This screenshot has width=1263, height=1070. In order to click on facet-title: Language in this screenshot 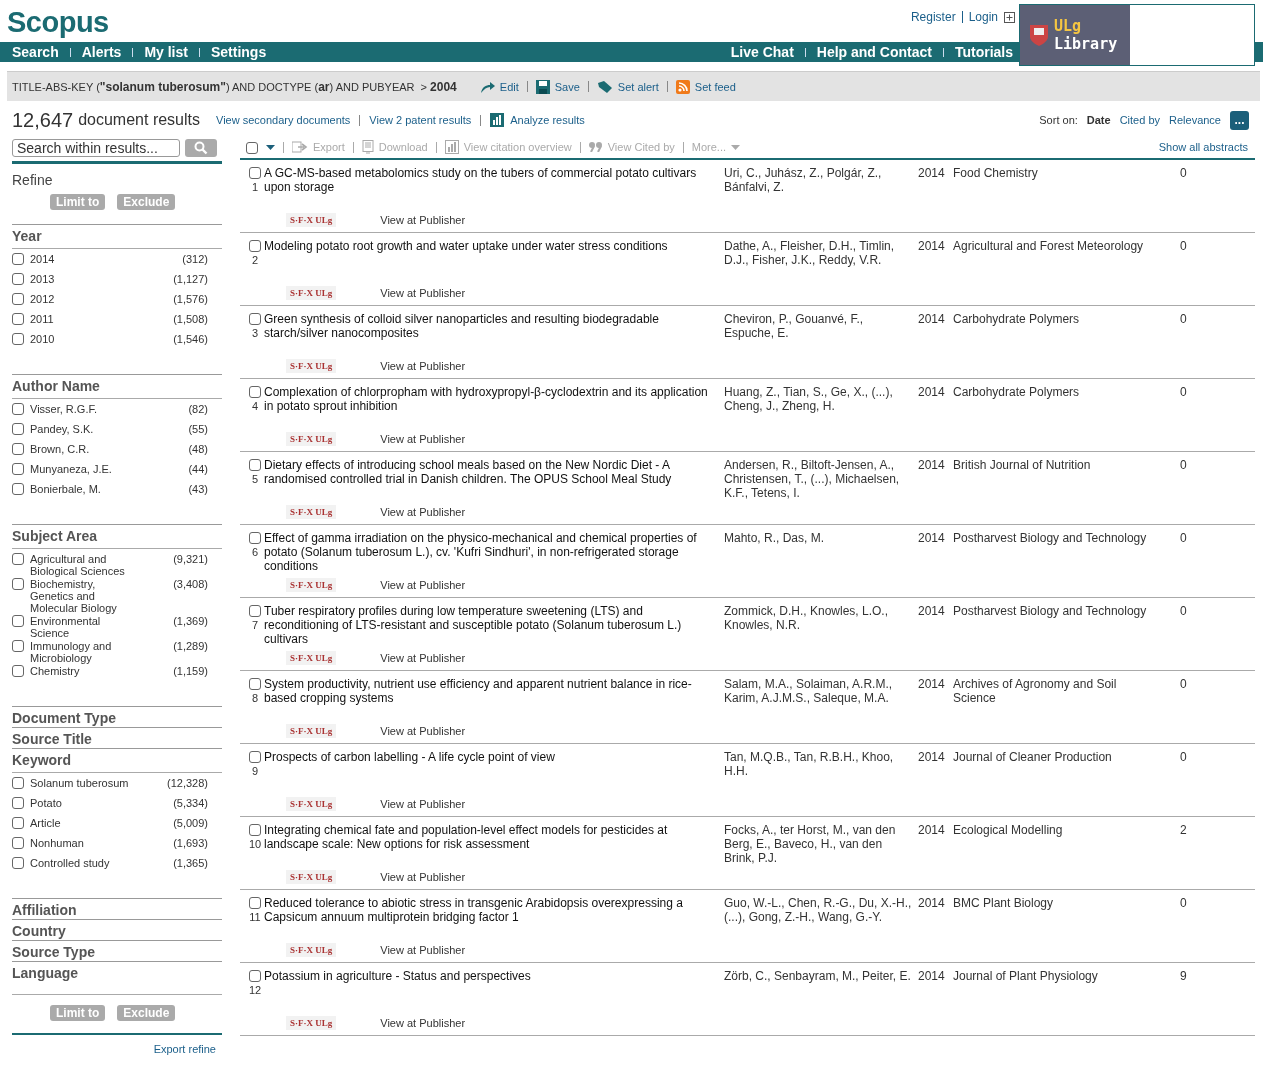, I will do `click(117, 972)`.